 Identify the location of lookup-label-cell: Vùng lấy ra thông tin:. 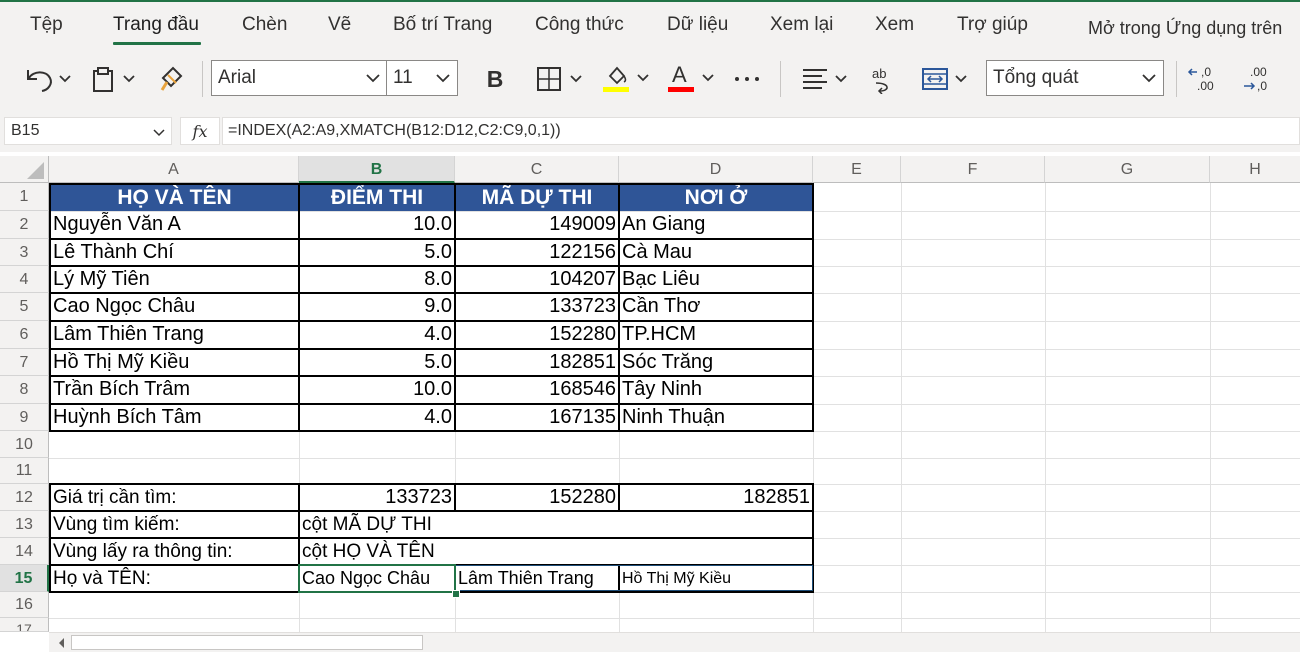
(174, 551).